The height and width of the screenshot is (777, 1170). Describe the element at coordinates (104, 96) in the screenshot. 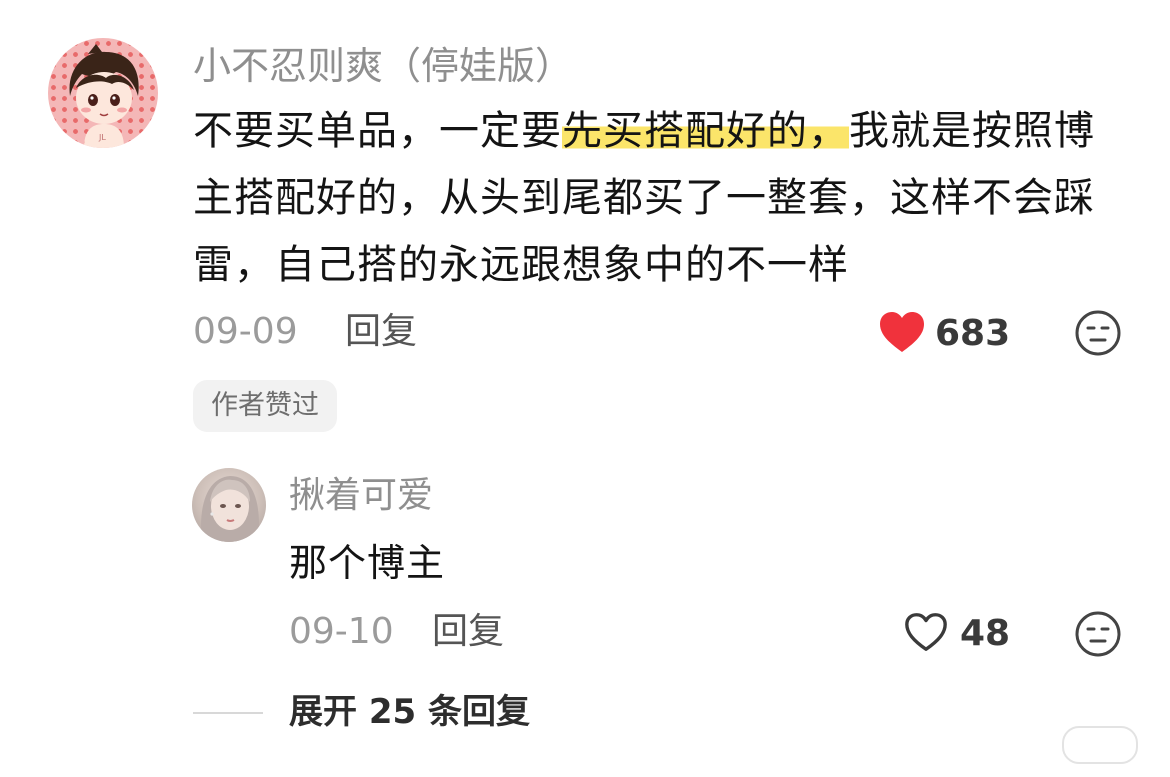

I see `avatar-illustration: JL` at that location.